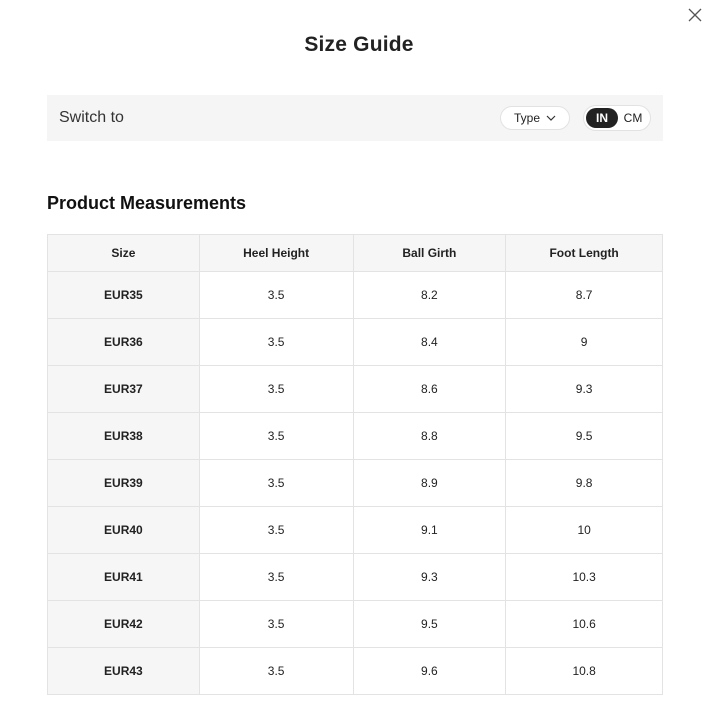  I want to click on table-row: EUR41 3.5 9.3 10.3, so click(355, 577).